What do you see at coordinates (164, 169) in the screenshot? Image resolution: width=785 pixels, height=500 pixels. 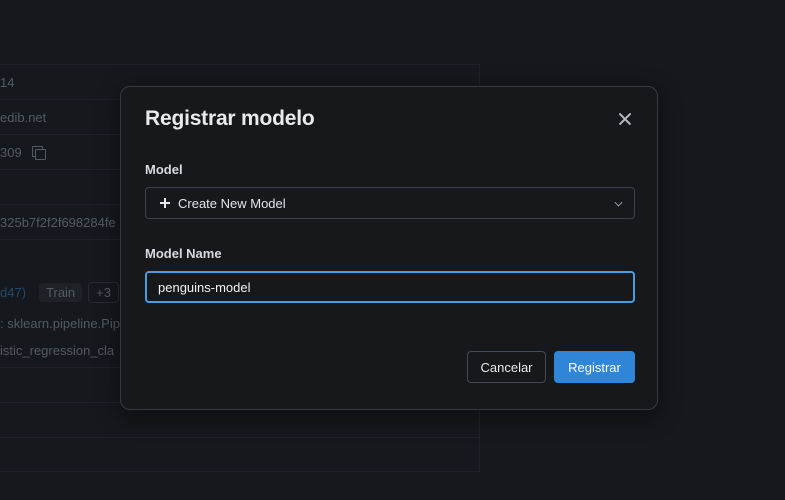 I see `model-label: Model` at bounding box center [164, 169].